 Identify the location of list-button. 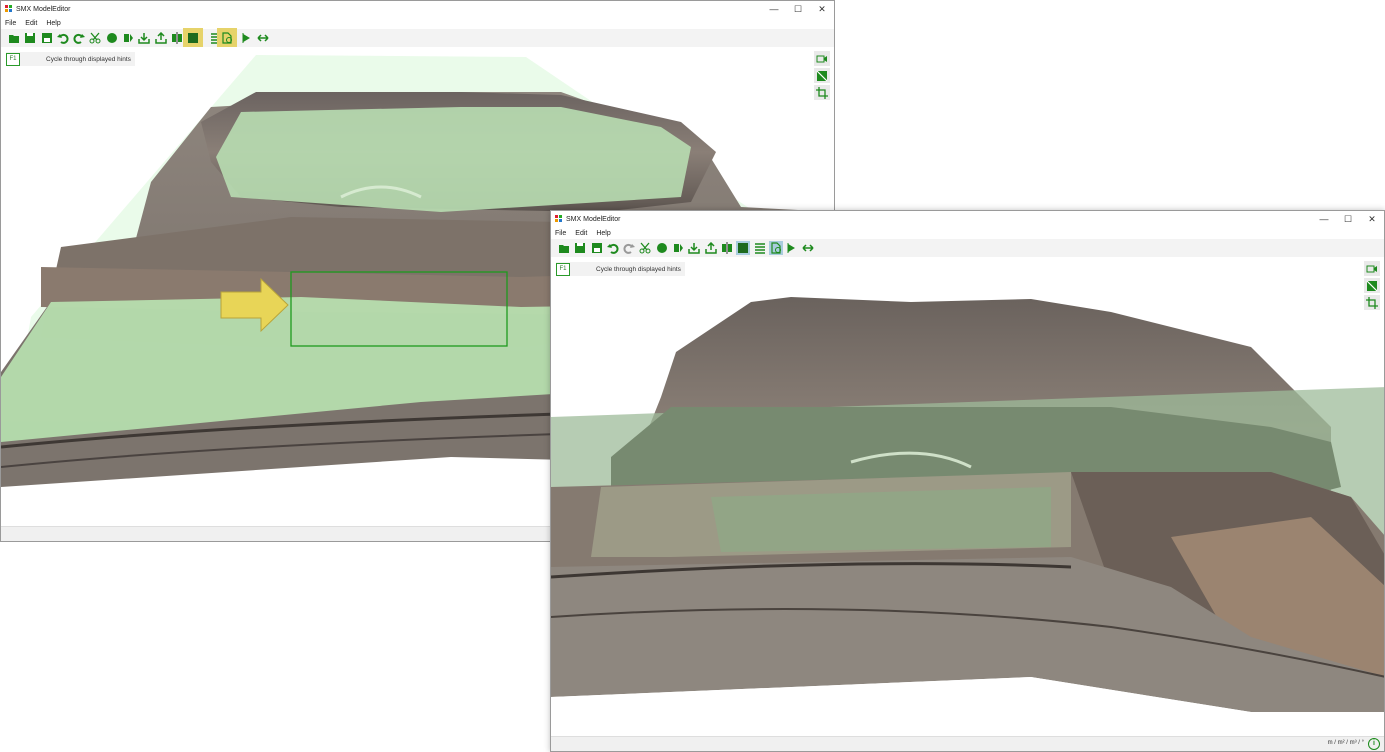
(760, 248).